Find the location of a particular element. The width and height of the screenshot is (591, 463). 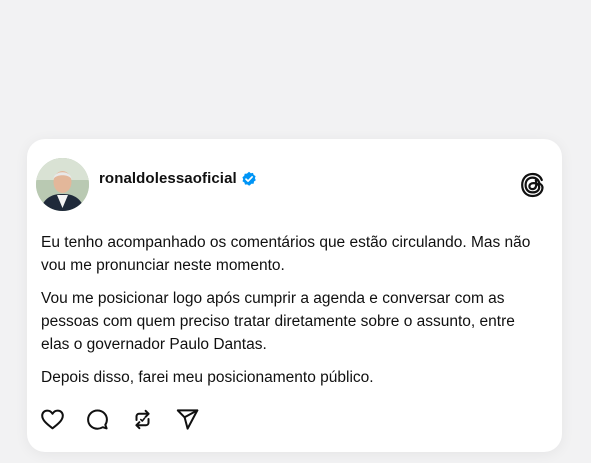

verified-badge-icon is located at coordinates (249, 179).